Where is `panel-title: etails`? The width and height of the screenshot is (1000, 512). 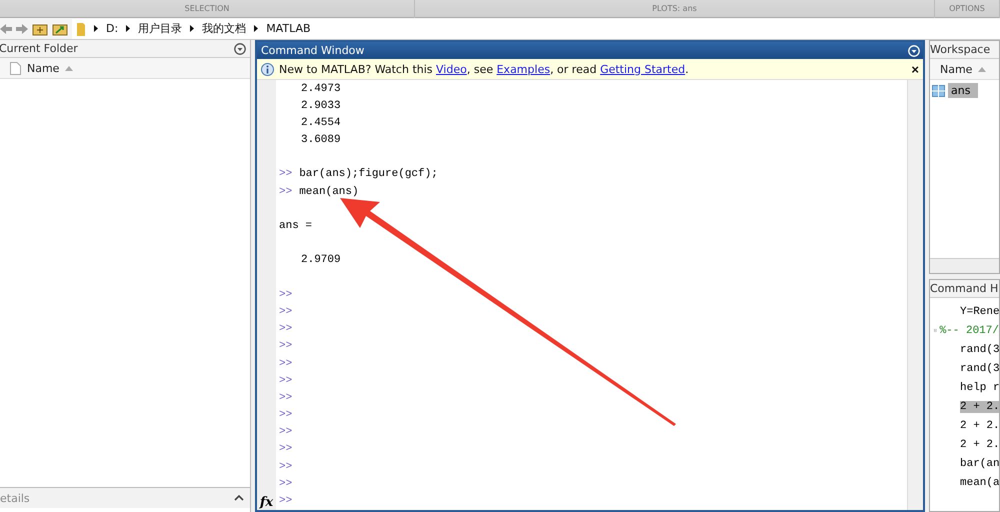
panel-title: etails is located at coordinates (15, 498).